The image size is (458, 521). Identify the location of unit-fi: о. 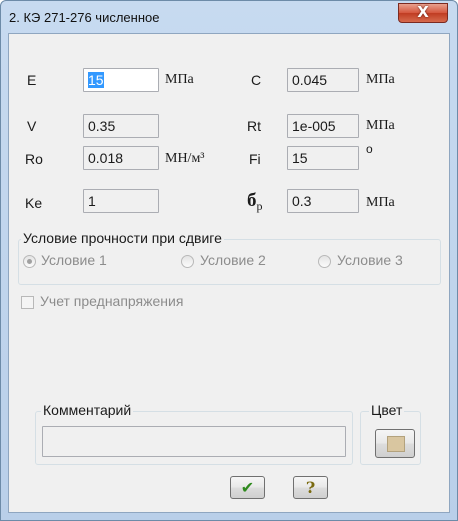
(369, 149).